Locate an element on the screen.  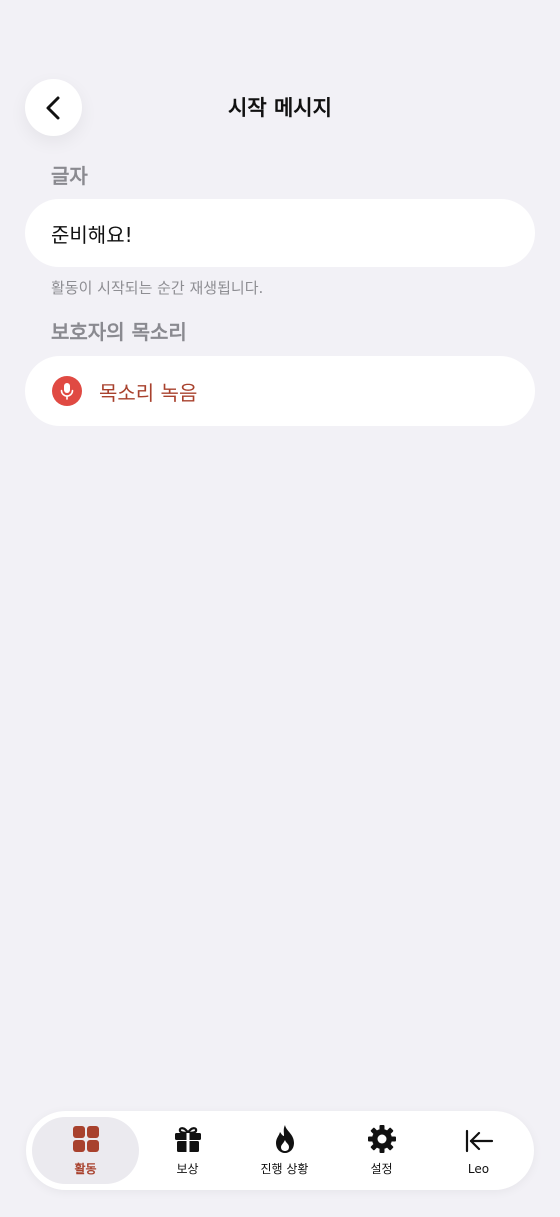
tab-activity: 활동 is located at coordinates (85, 1150).